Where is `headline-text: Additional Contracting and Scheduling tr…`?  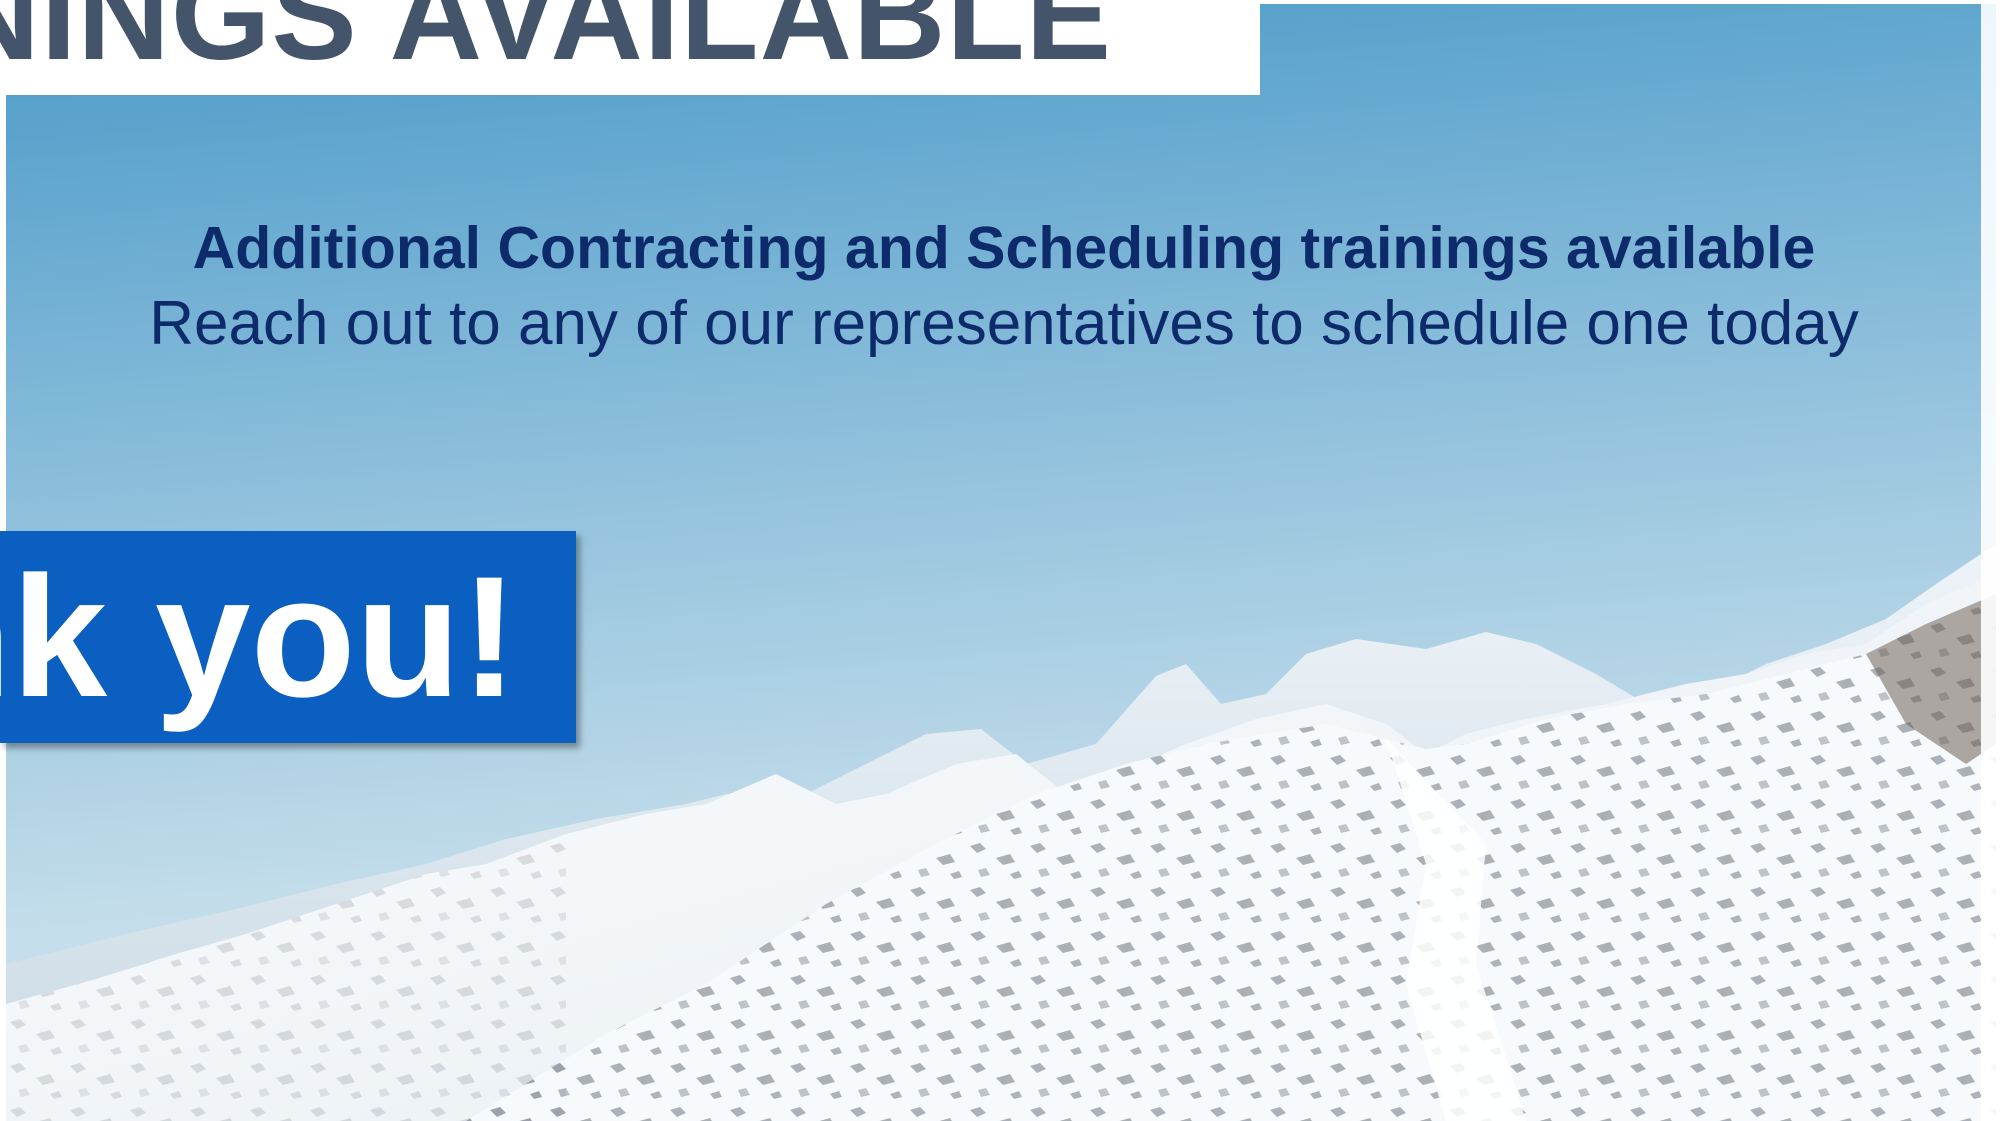 headline-text: Additional Contracting and Scheduling tr… is located at coordinates (1004, 248).